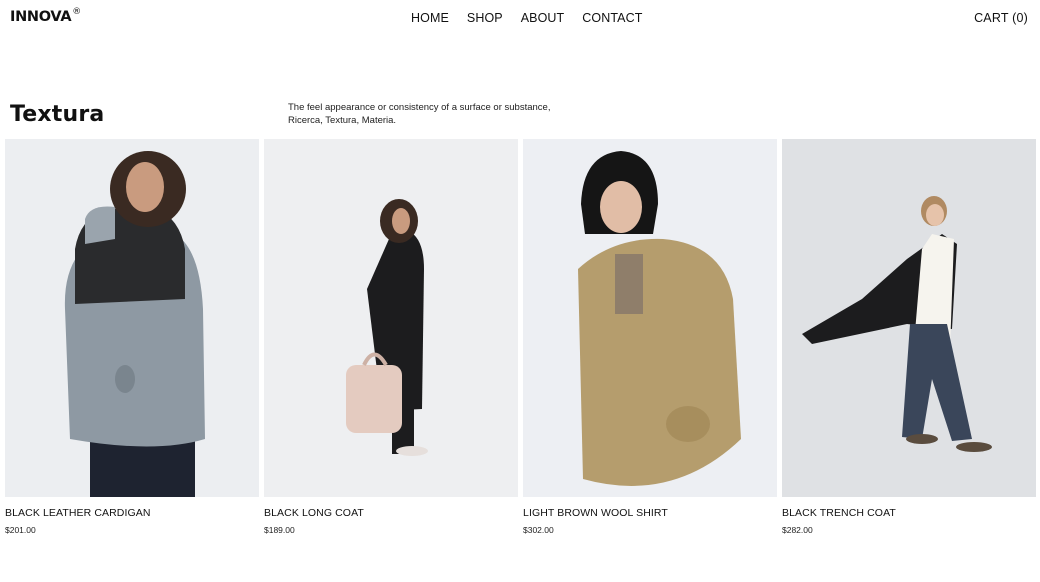 Image resolution: width=1040 pixels, height=582 pixels. Describe the element at coordinates (538, 530) in the screenshot. I see `product-price: $302.00` at that location.